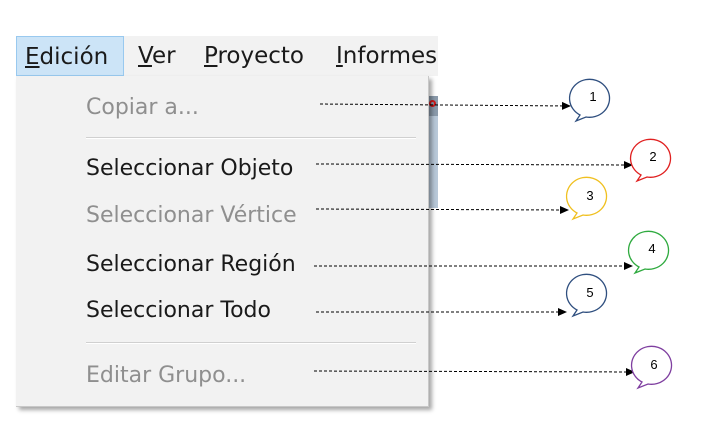 The width and height of the screenshot is (706, 424). Describe the element at coordinates (590, 292) in the screenshot. I see `callout-5-number: 5` at that location.